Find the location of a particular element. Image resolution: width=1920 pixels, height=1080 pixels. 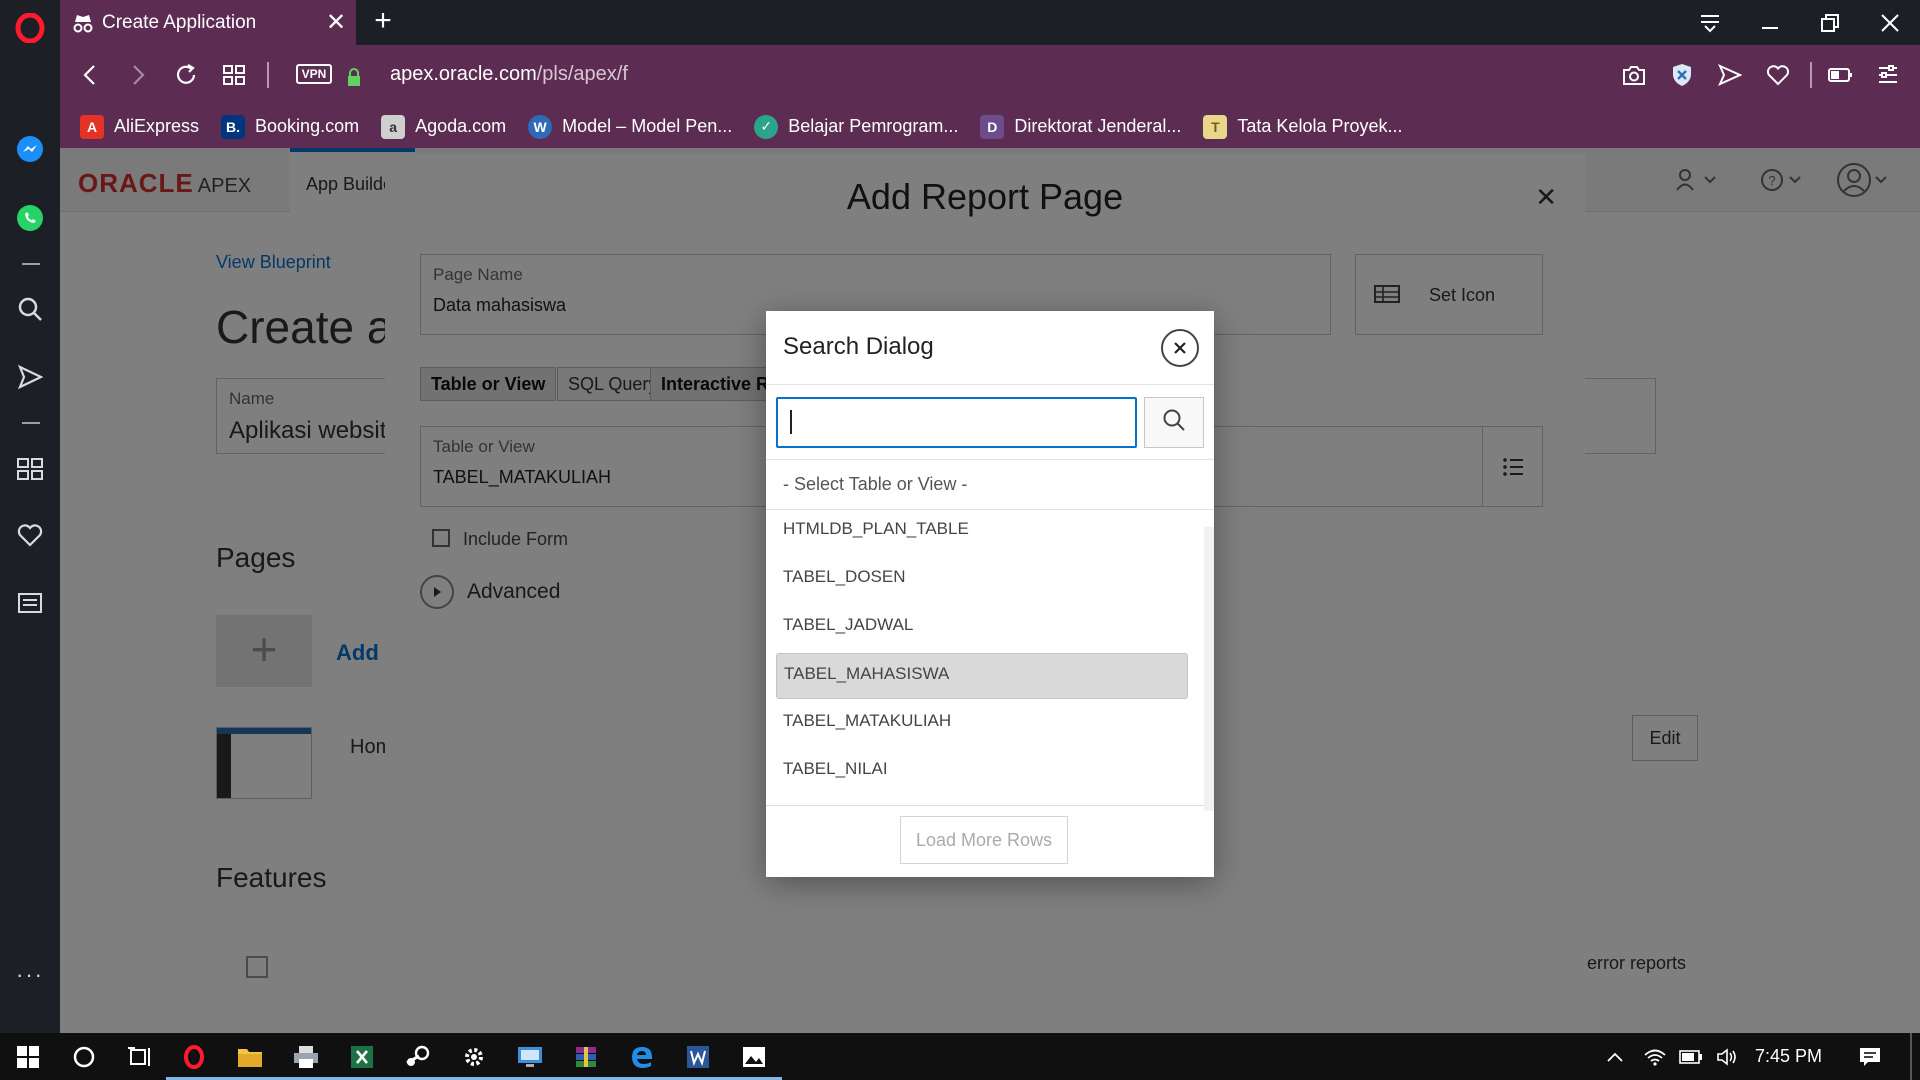

search-input is located at coordinates (956, 422).